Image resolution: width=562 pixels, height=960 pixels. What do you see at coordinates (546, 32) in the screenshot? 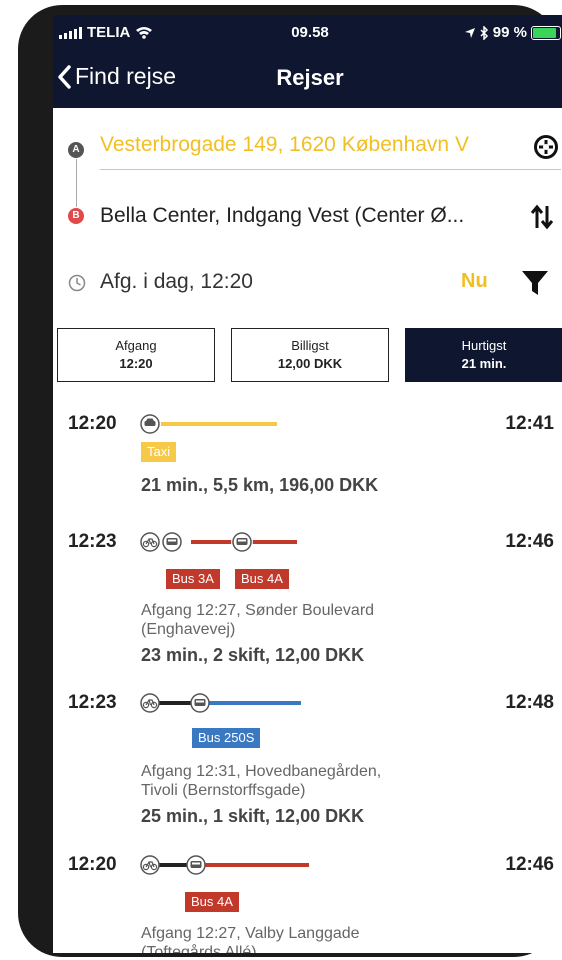
I see `battery-icon` at bounding box center [546, 32].